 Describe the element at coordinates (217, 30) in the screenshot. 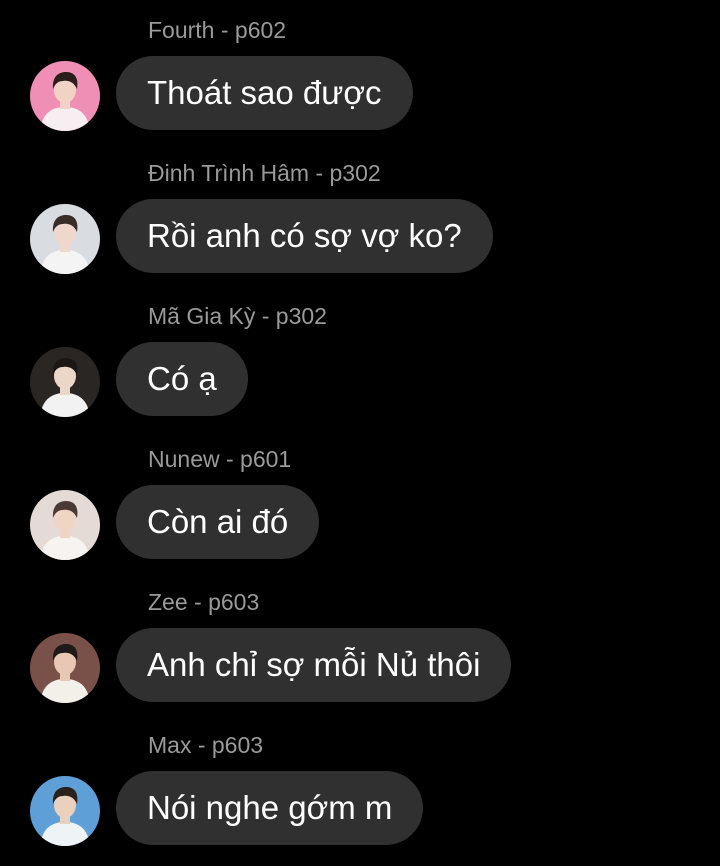

I see `sender-name: Fourth - p602` at that location.